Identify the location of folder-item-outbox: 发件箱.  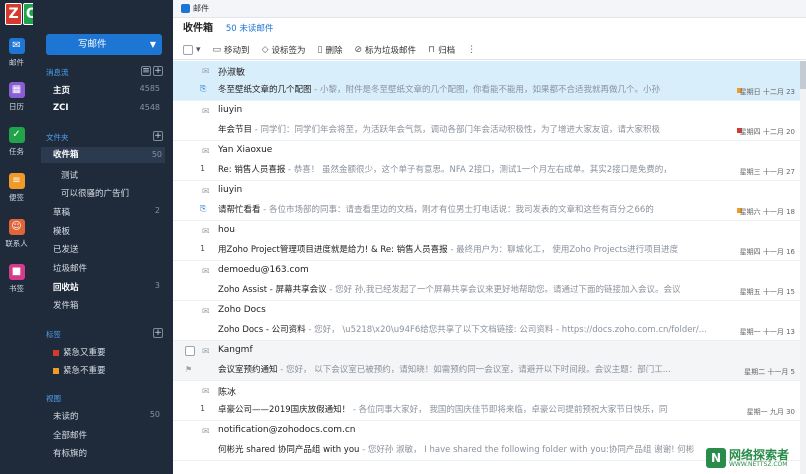
(108, 305).